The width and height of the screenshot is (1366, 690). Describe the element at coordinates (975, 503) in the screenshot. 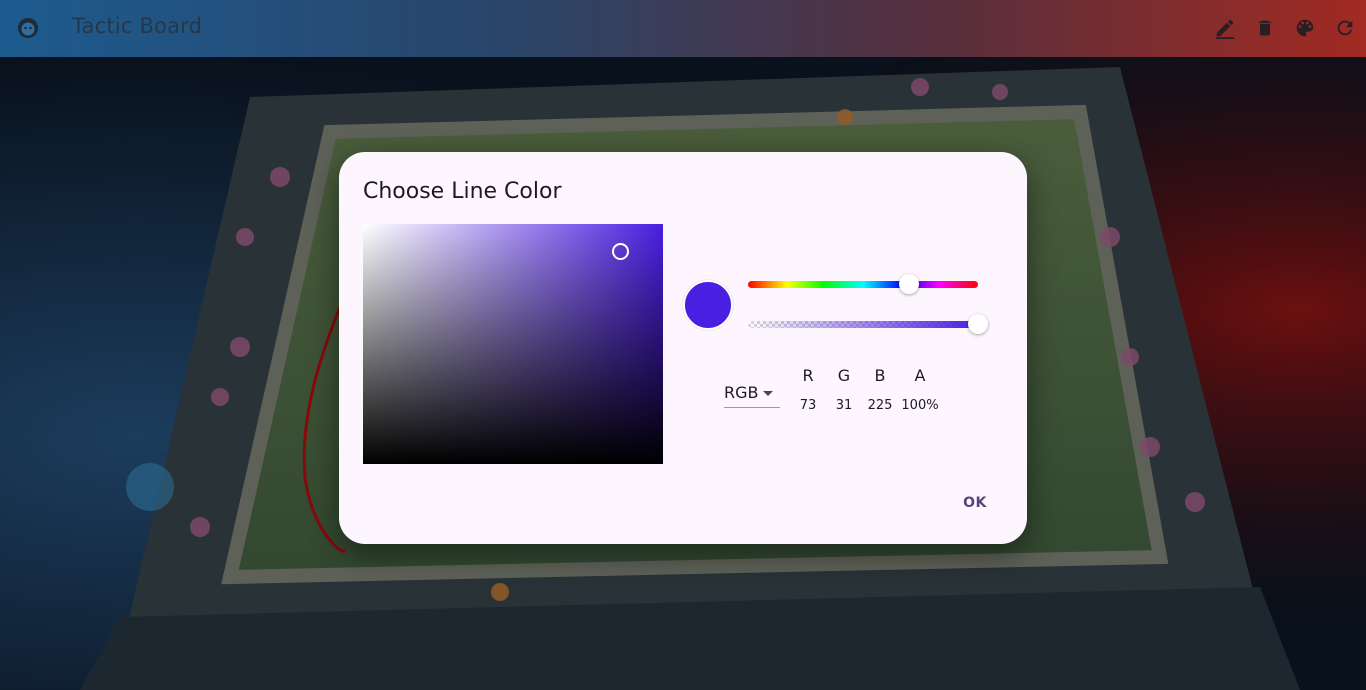

I see `ok-button: OK` at that location.